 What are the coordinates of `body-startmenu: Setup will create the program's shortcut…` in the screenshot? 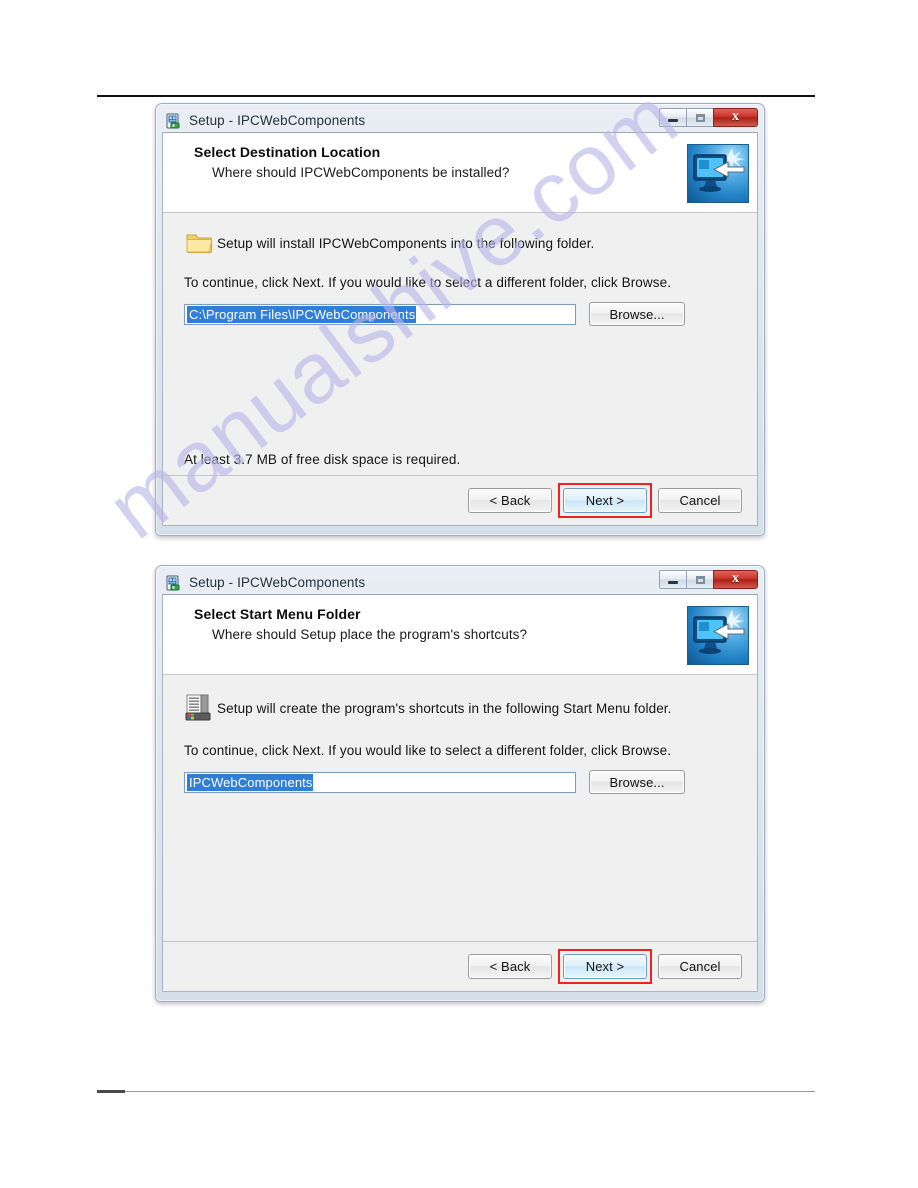 It's located at (460, 808).